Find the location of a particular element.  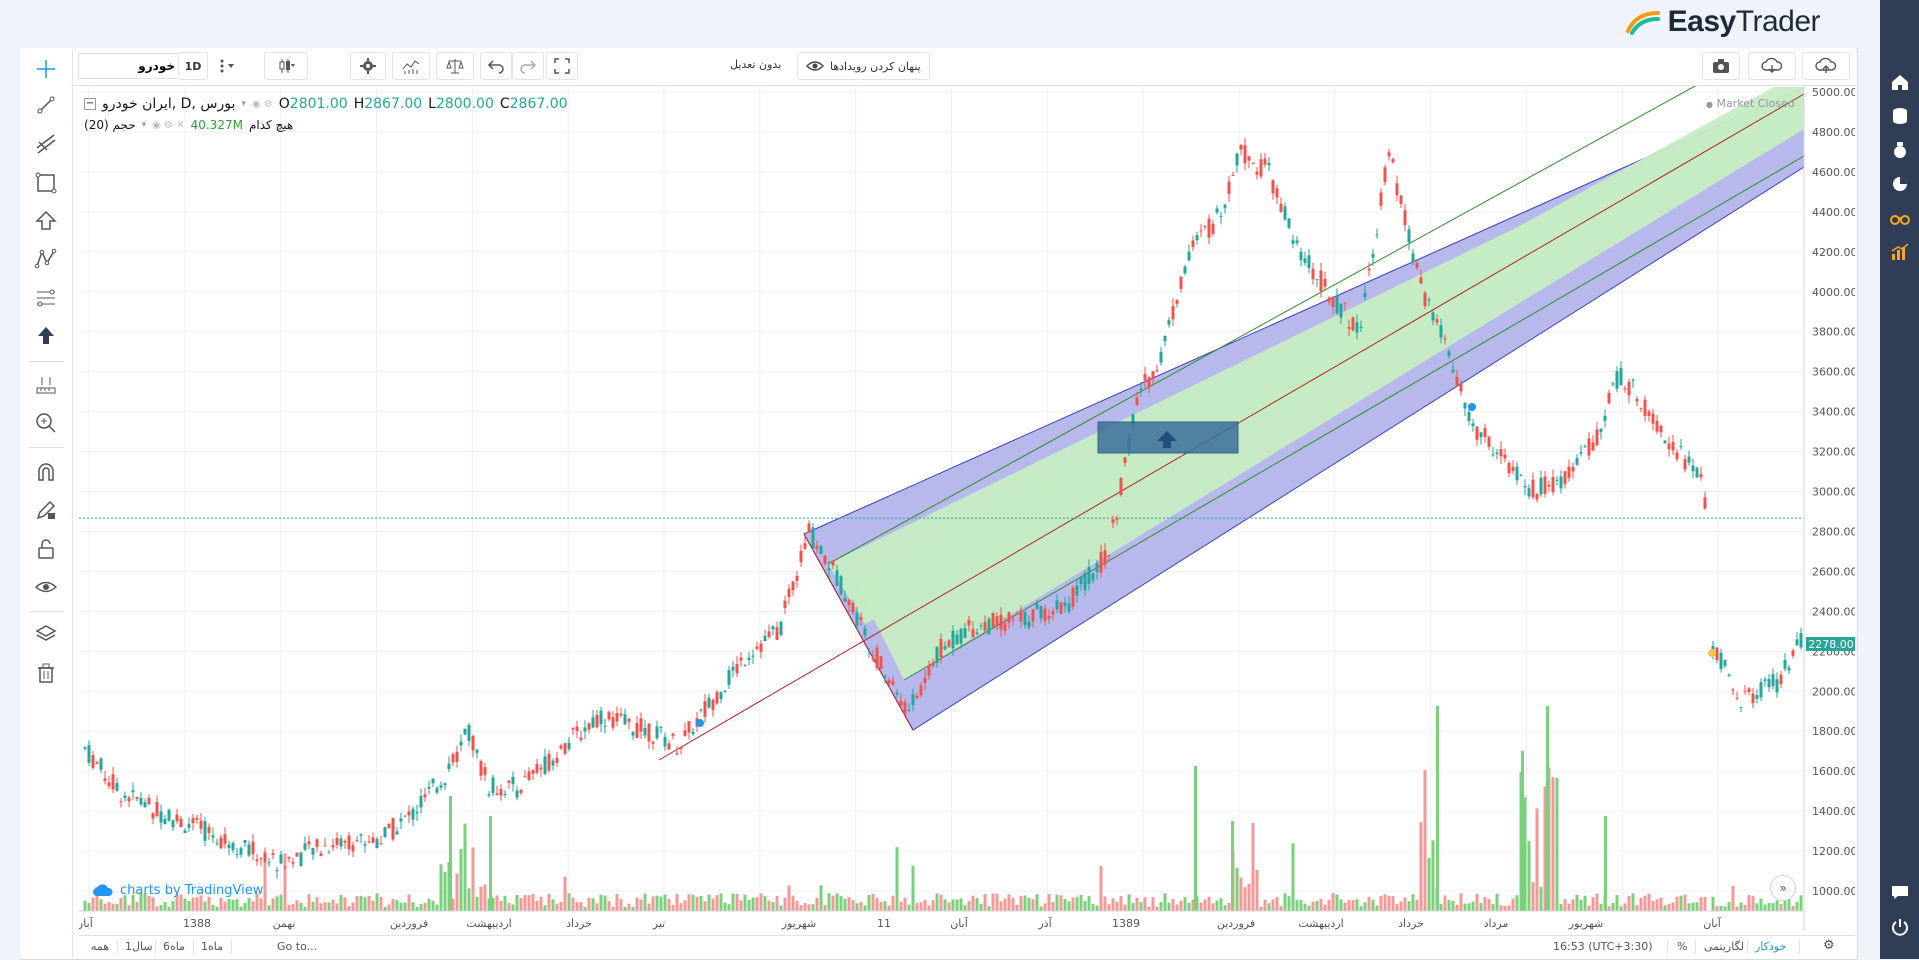

trash-icon is located at coordinates (46, 673).